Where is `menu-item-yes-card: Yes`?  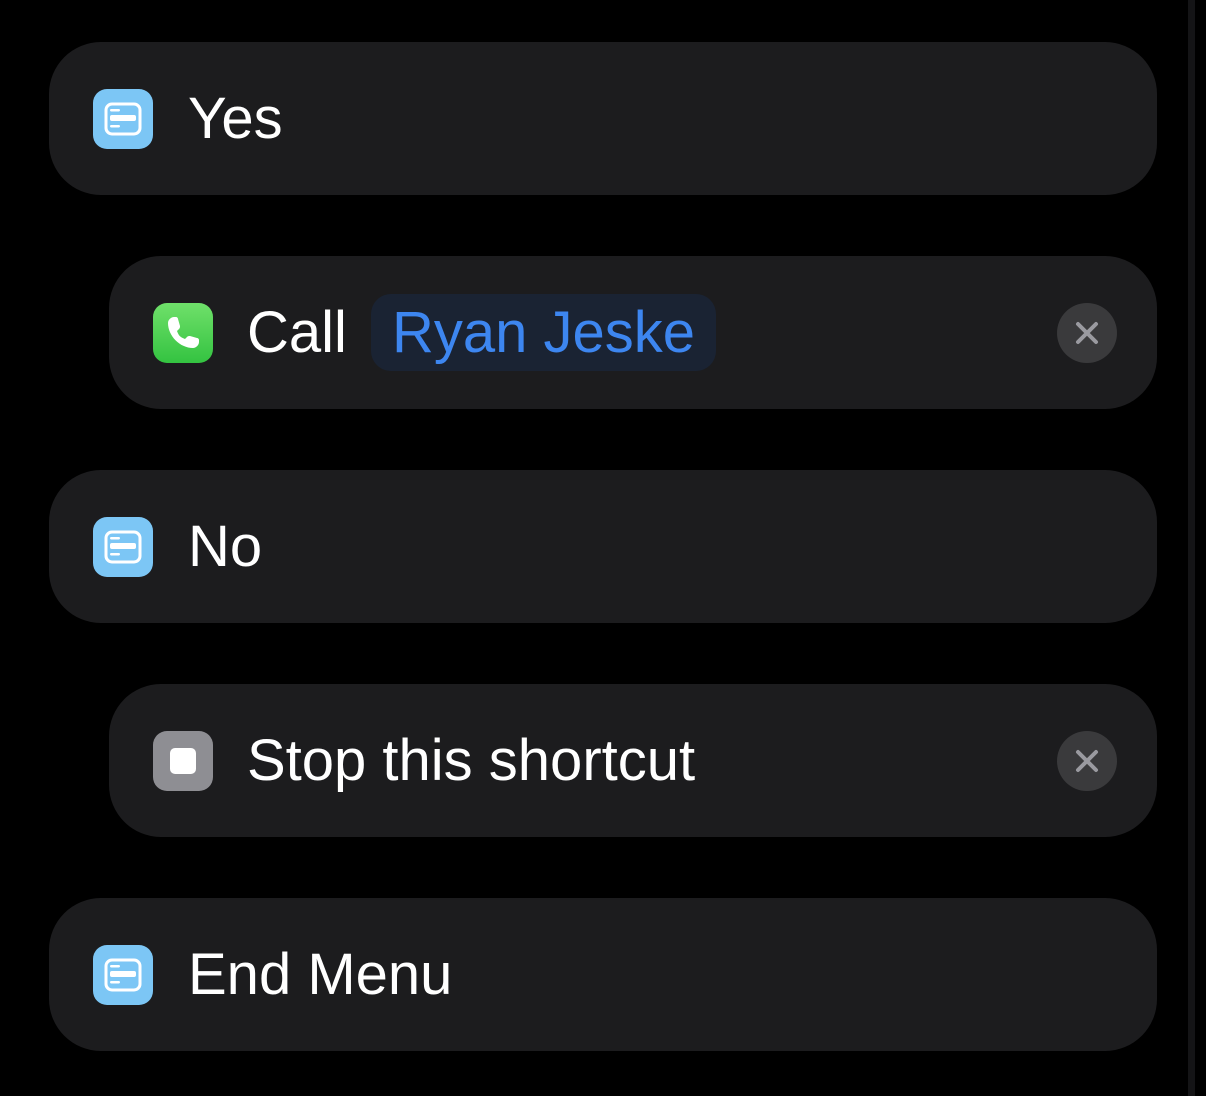 menu-item-yes-card: Yes is located at coordinates (603, 118).